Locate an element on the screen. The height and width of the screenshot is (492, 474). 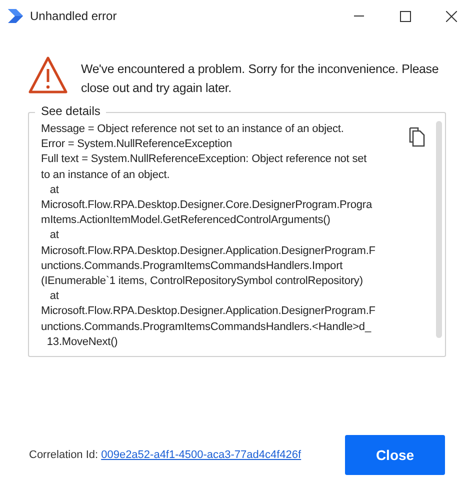
details-line: 13.MoveNext() is located at coordinates (82, 342).